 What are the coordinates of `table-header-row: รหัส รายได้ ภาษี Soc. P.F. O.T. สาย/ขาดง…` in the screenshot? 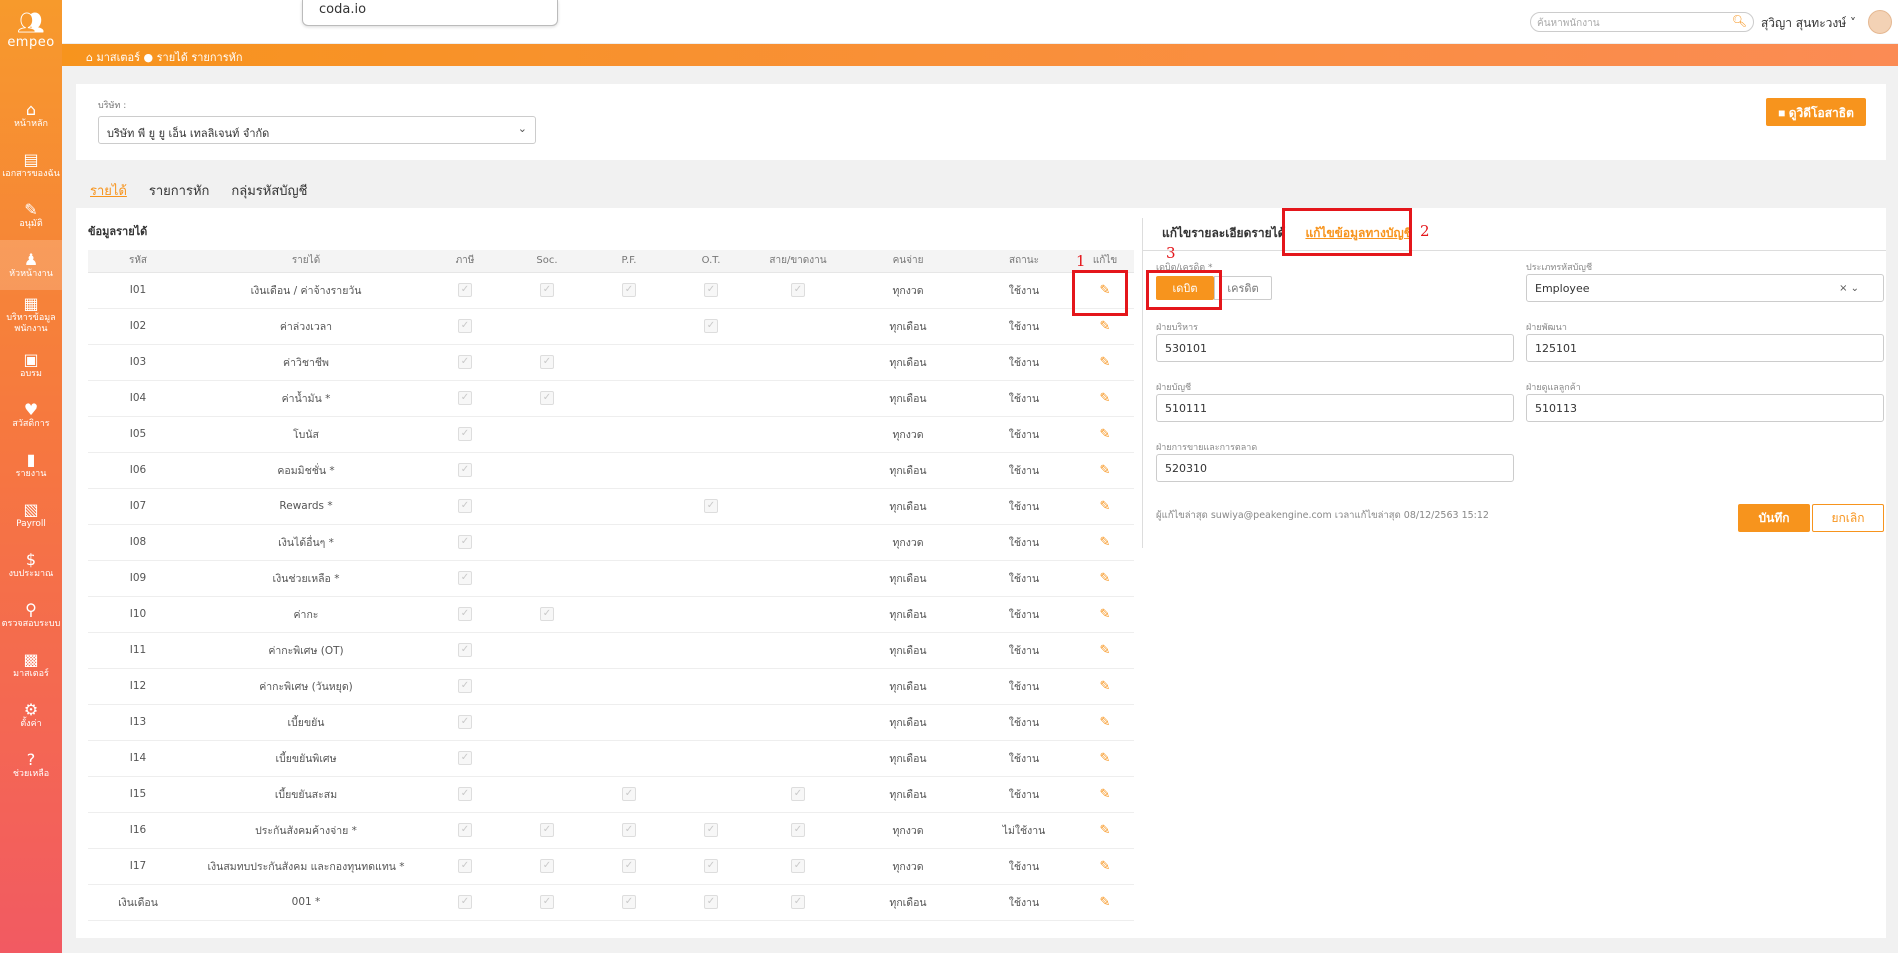 It's located at (611, 261).